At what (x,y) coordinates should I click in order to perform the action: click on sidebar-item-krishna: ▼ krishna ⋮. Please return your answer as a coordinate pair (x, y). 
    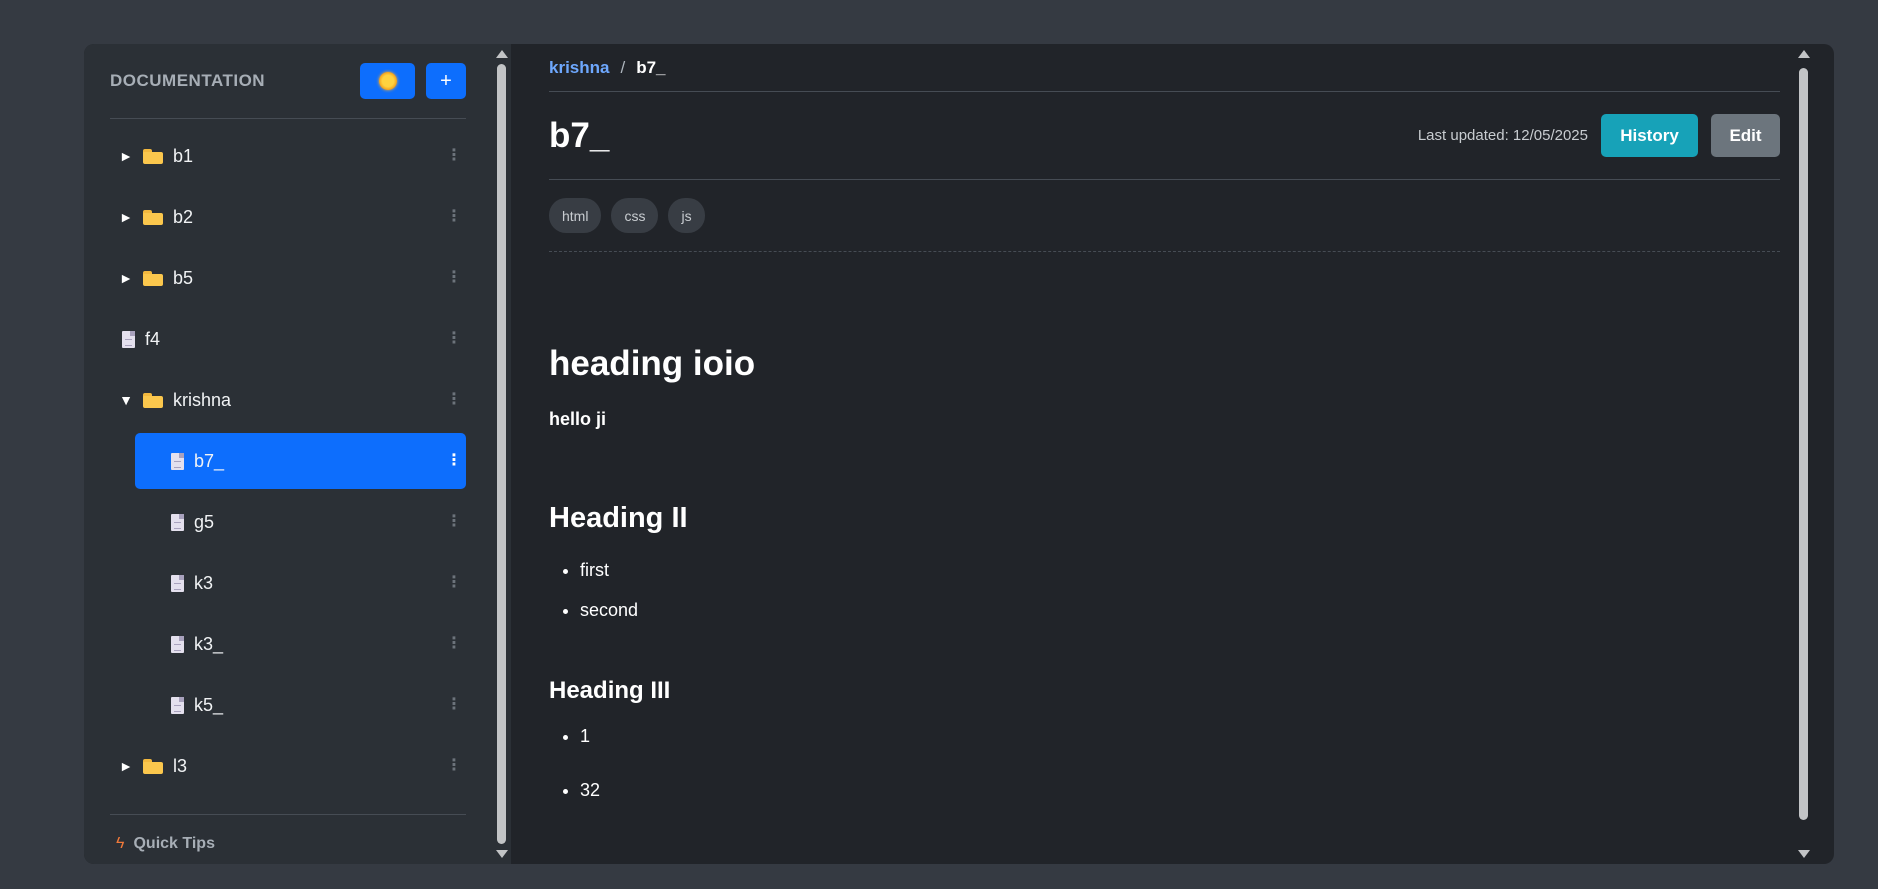
    Looking at the image, I should click on (288, 400).